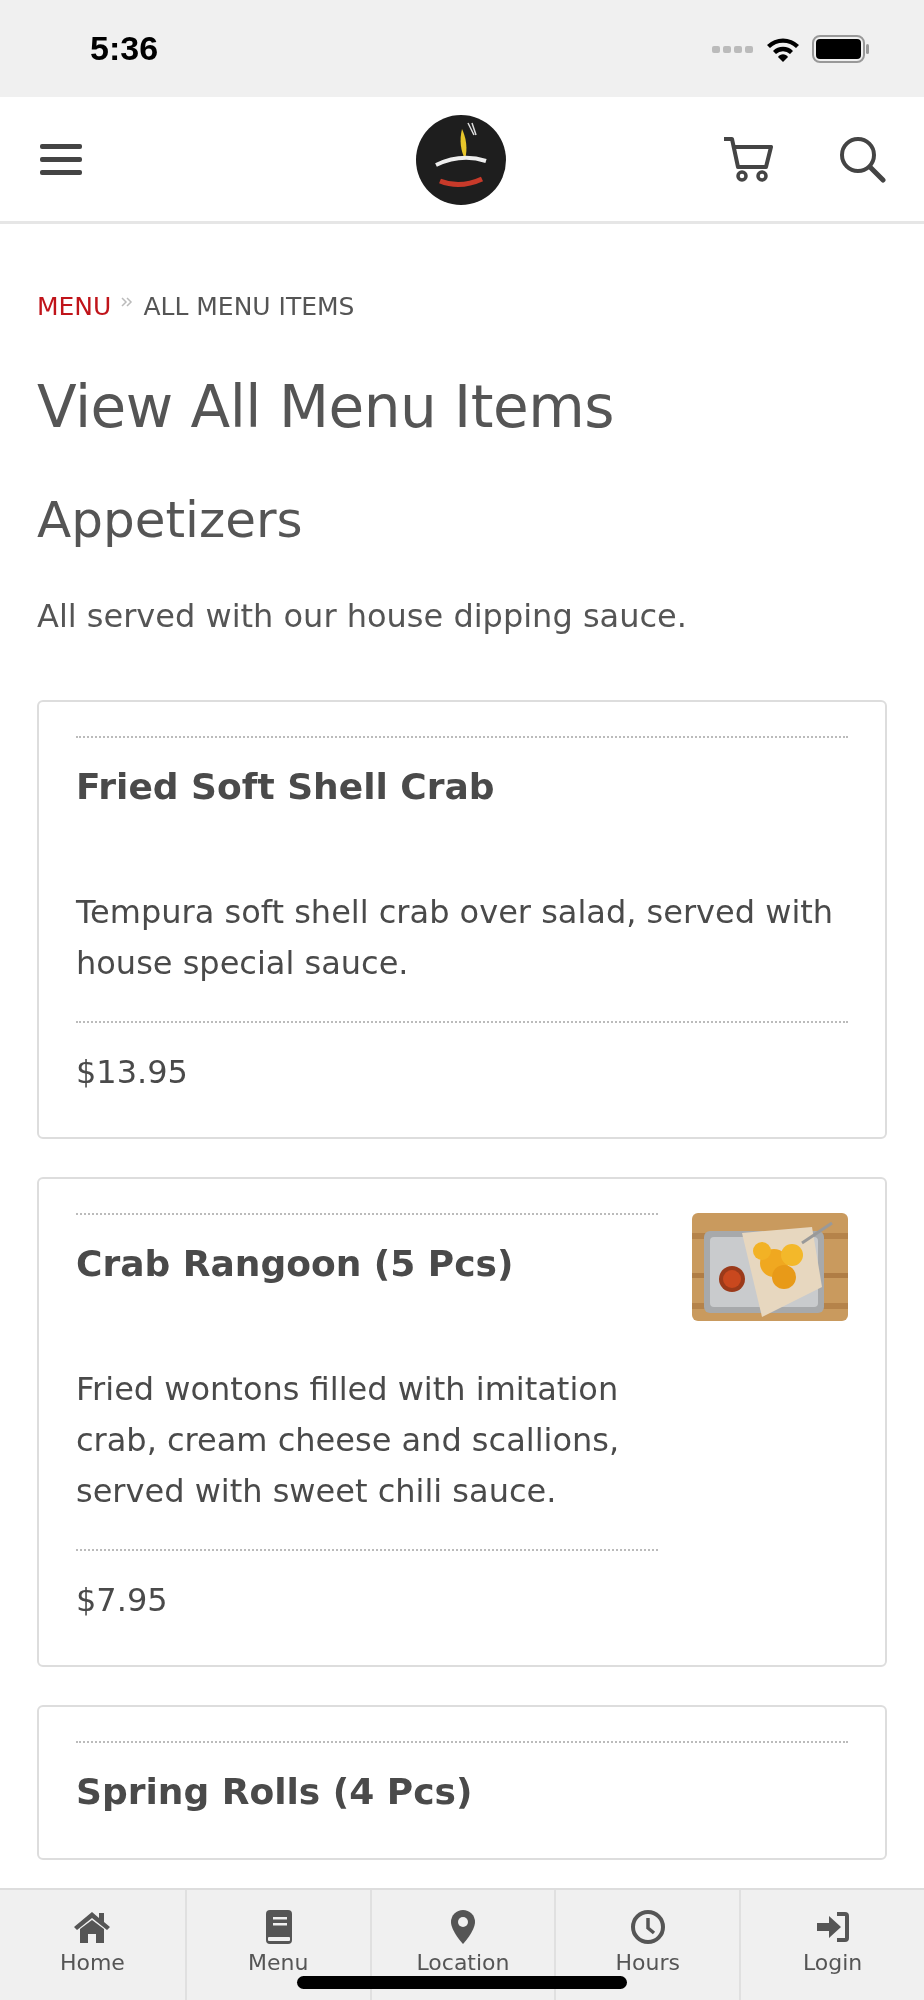  What do you see at coordinates (862, 159) in the screenshot?
I see `search-icon` at bounding box center [862, 159].